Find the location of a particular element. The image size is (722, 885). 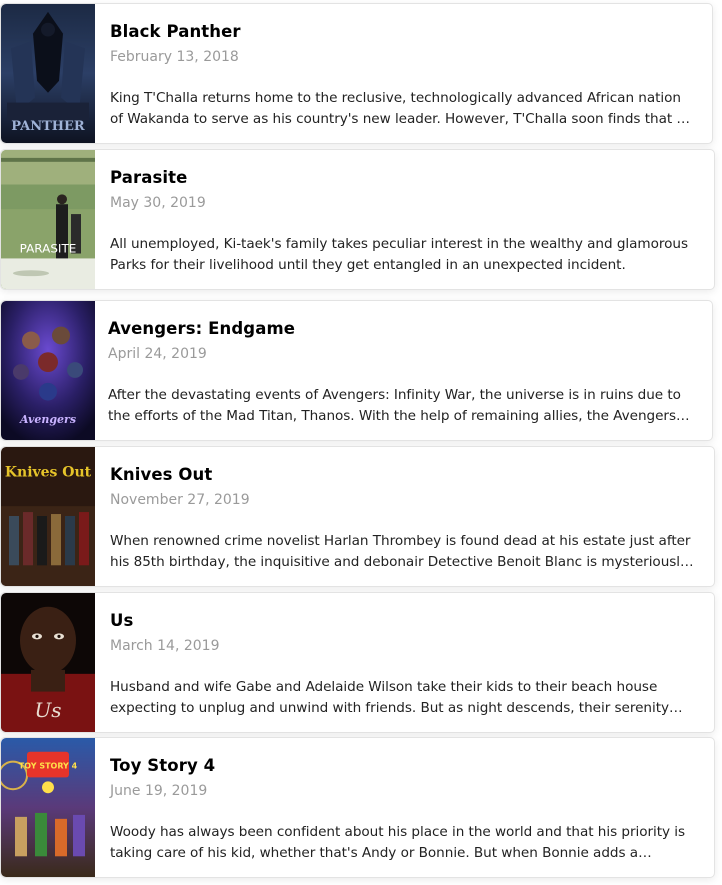

svg-text: Knives Out is located at coordinates (48, 473).